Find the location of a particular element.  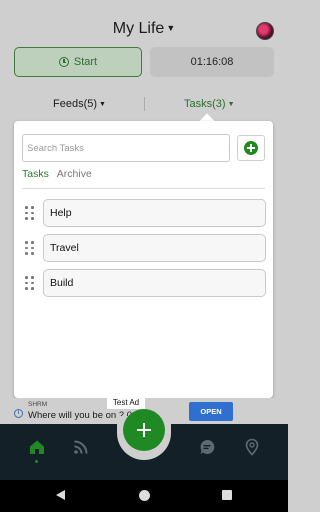

app-title: My Life ▼ is located at coordinates (144, 29).